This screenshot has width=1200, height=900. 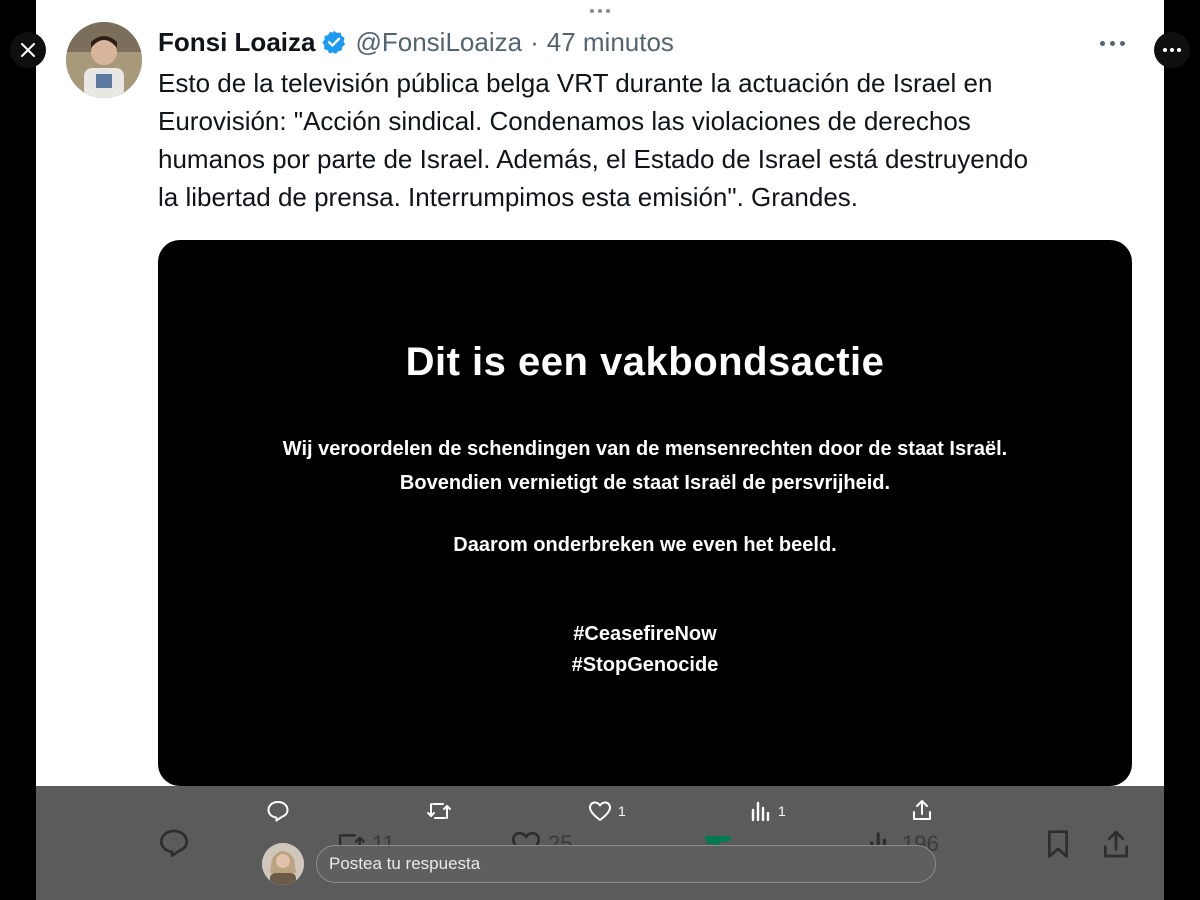 I want to click on bookmark-icon, so click(x=1058, y=844).